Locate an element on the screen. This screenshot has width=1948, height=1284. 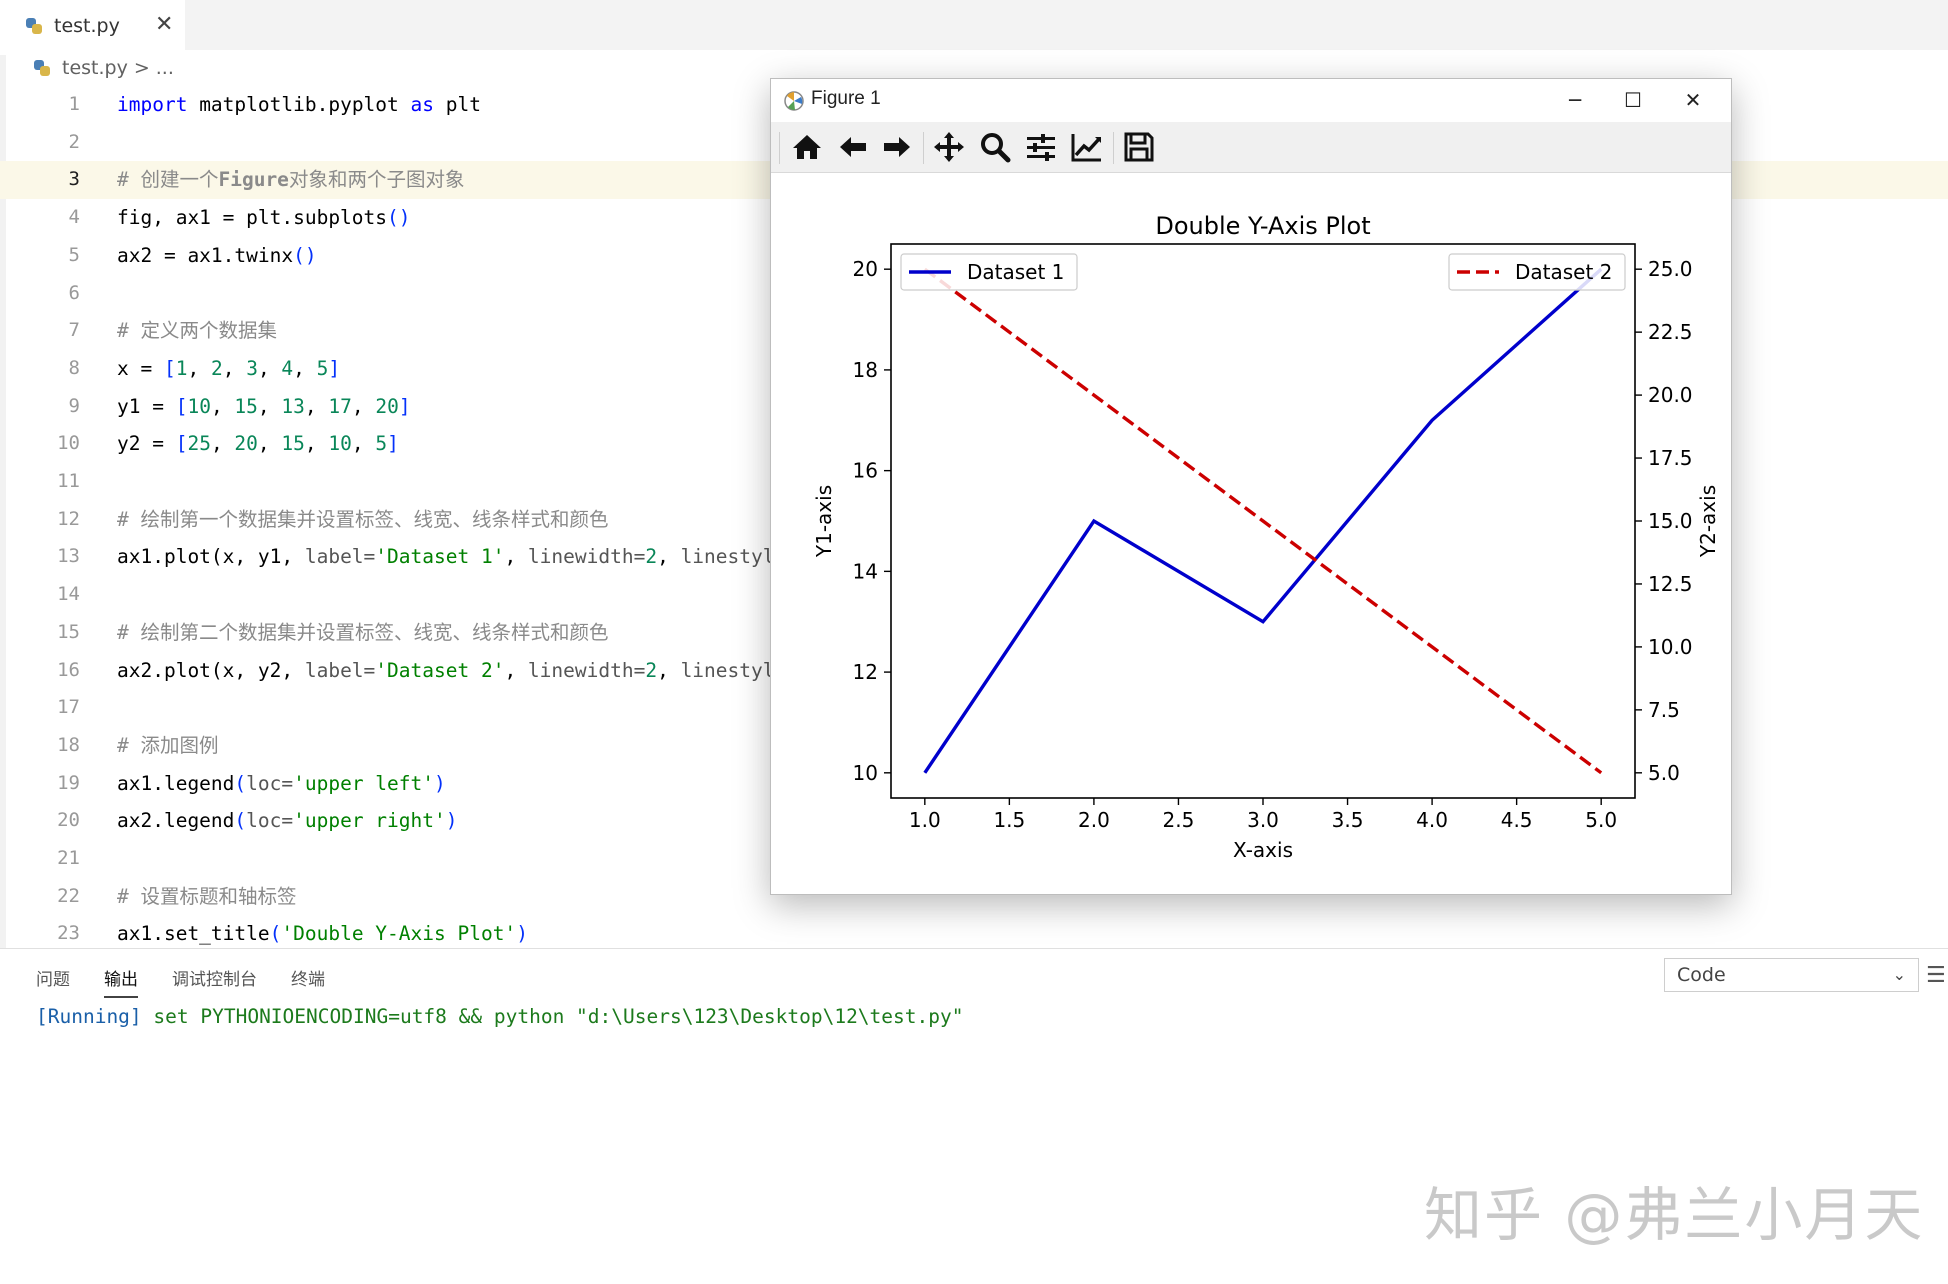
line-number: 6 is located at coordinates (74, 292).